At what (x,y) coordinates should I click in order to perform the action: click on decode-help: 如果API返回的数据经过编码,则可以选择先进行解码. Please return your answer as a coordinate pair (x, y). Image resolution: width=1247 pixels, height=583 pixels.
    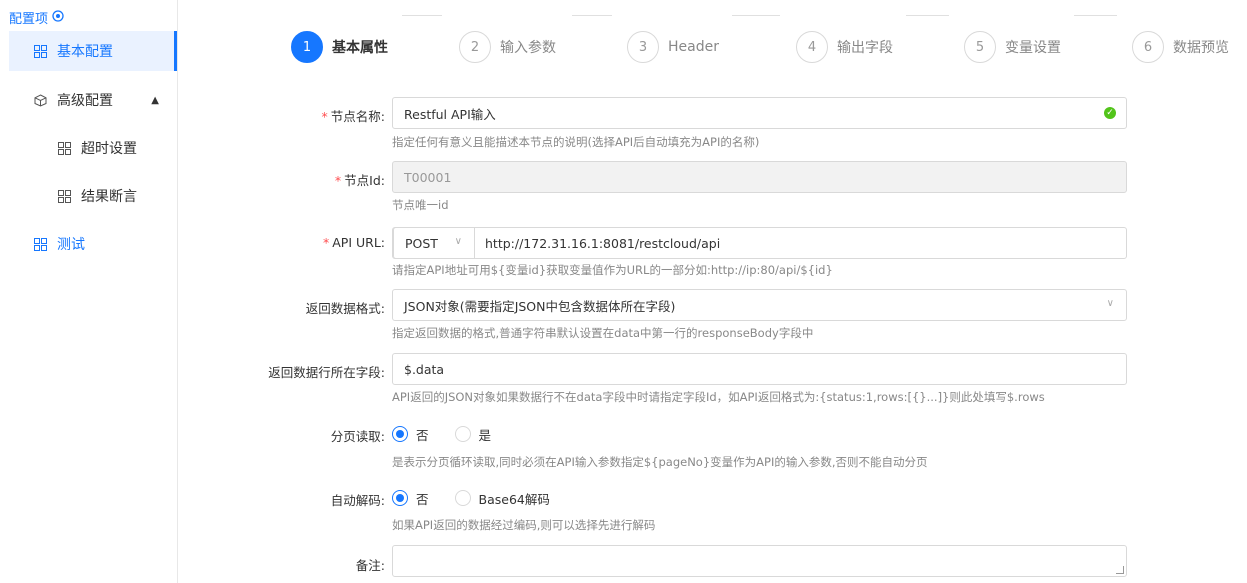
    Looking at the image, I should click on (524, 525).